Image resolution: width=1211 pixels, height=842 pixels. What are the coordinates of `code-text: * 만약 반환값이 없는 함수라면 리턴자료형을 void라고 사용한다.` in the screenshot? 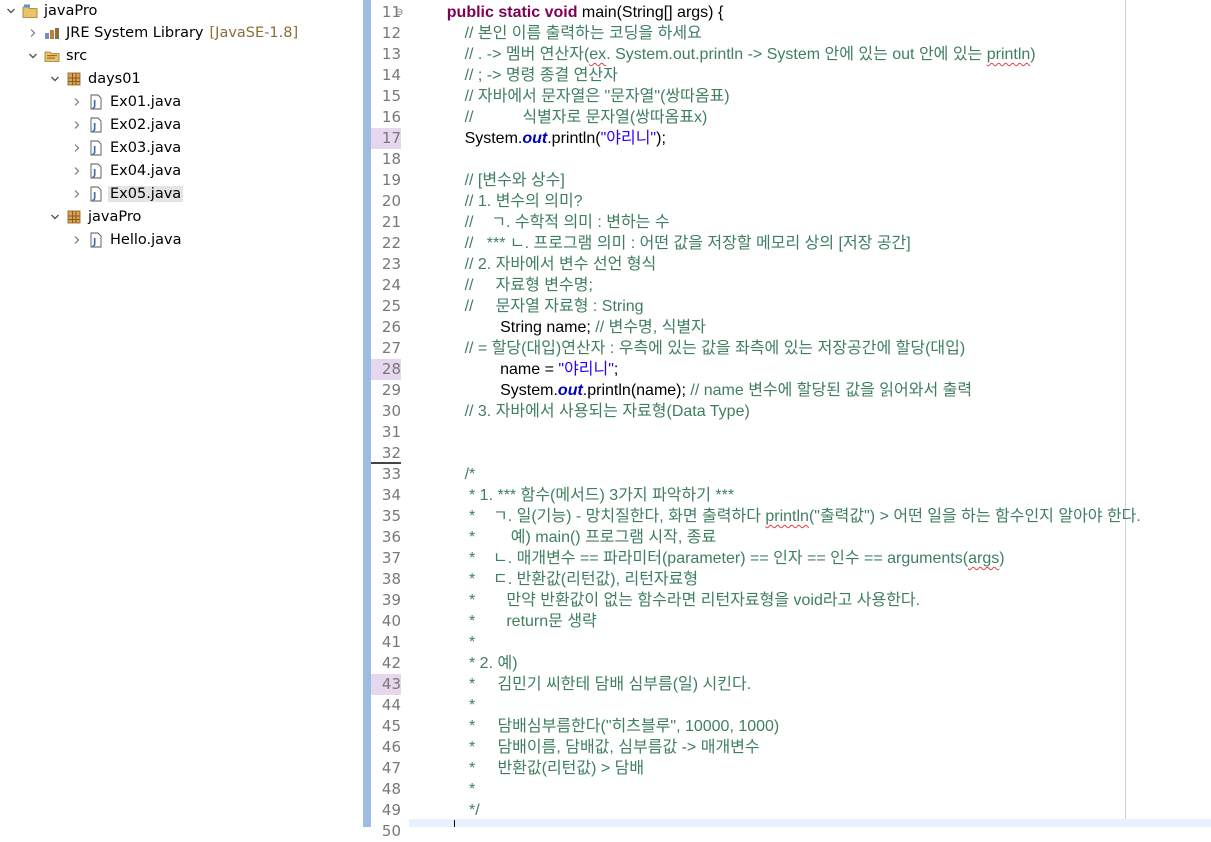 It's located at (674, 600).